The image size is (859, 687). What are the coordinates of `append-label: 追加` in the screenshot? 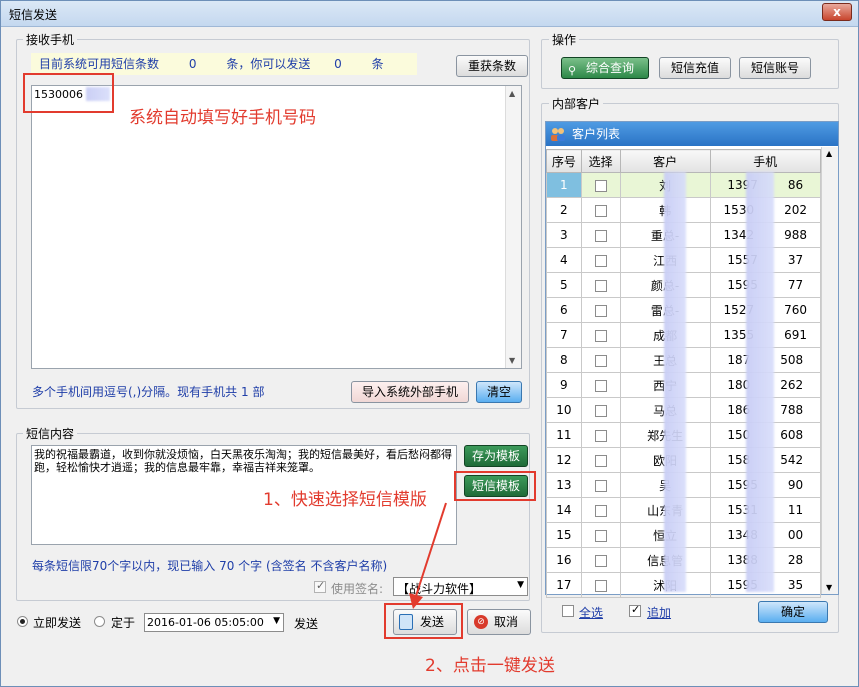 It's located at (659, 612).